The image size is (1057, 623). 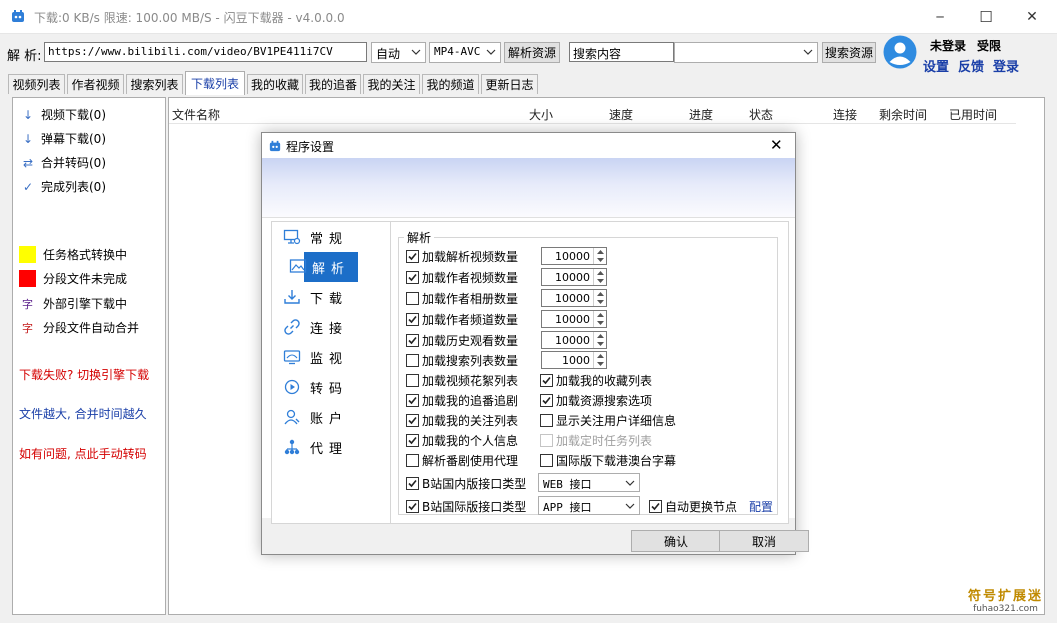 I want to click on nav-completed-list: ✓ 完成列表(0), so click(x=63, y=186).